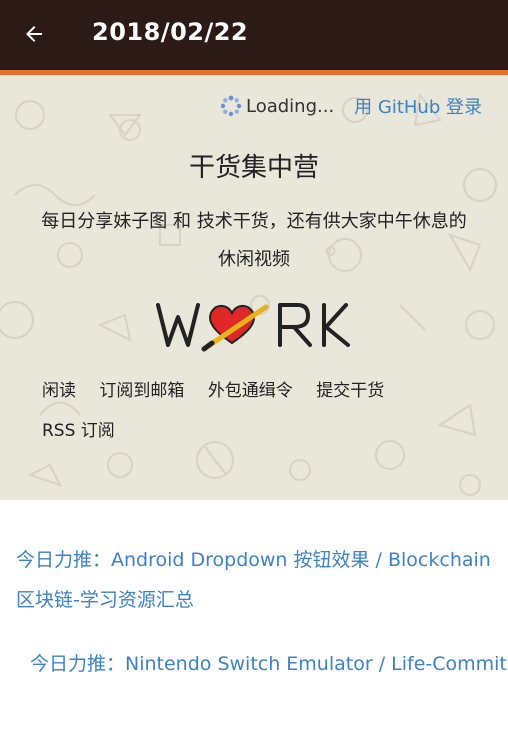  I want to click on back-button, so click(34, 34).